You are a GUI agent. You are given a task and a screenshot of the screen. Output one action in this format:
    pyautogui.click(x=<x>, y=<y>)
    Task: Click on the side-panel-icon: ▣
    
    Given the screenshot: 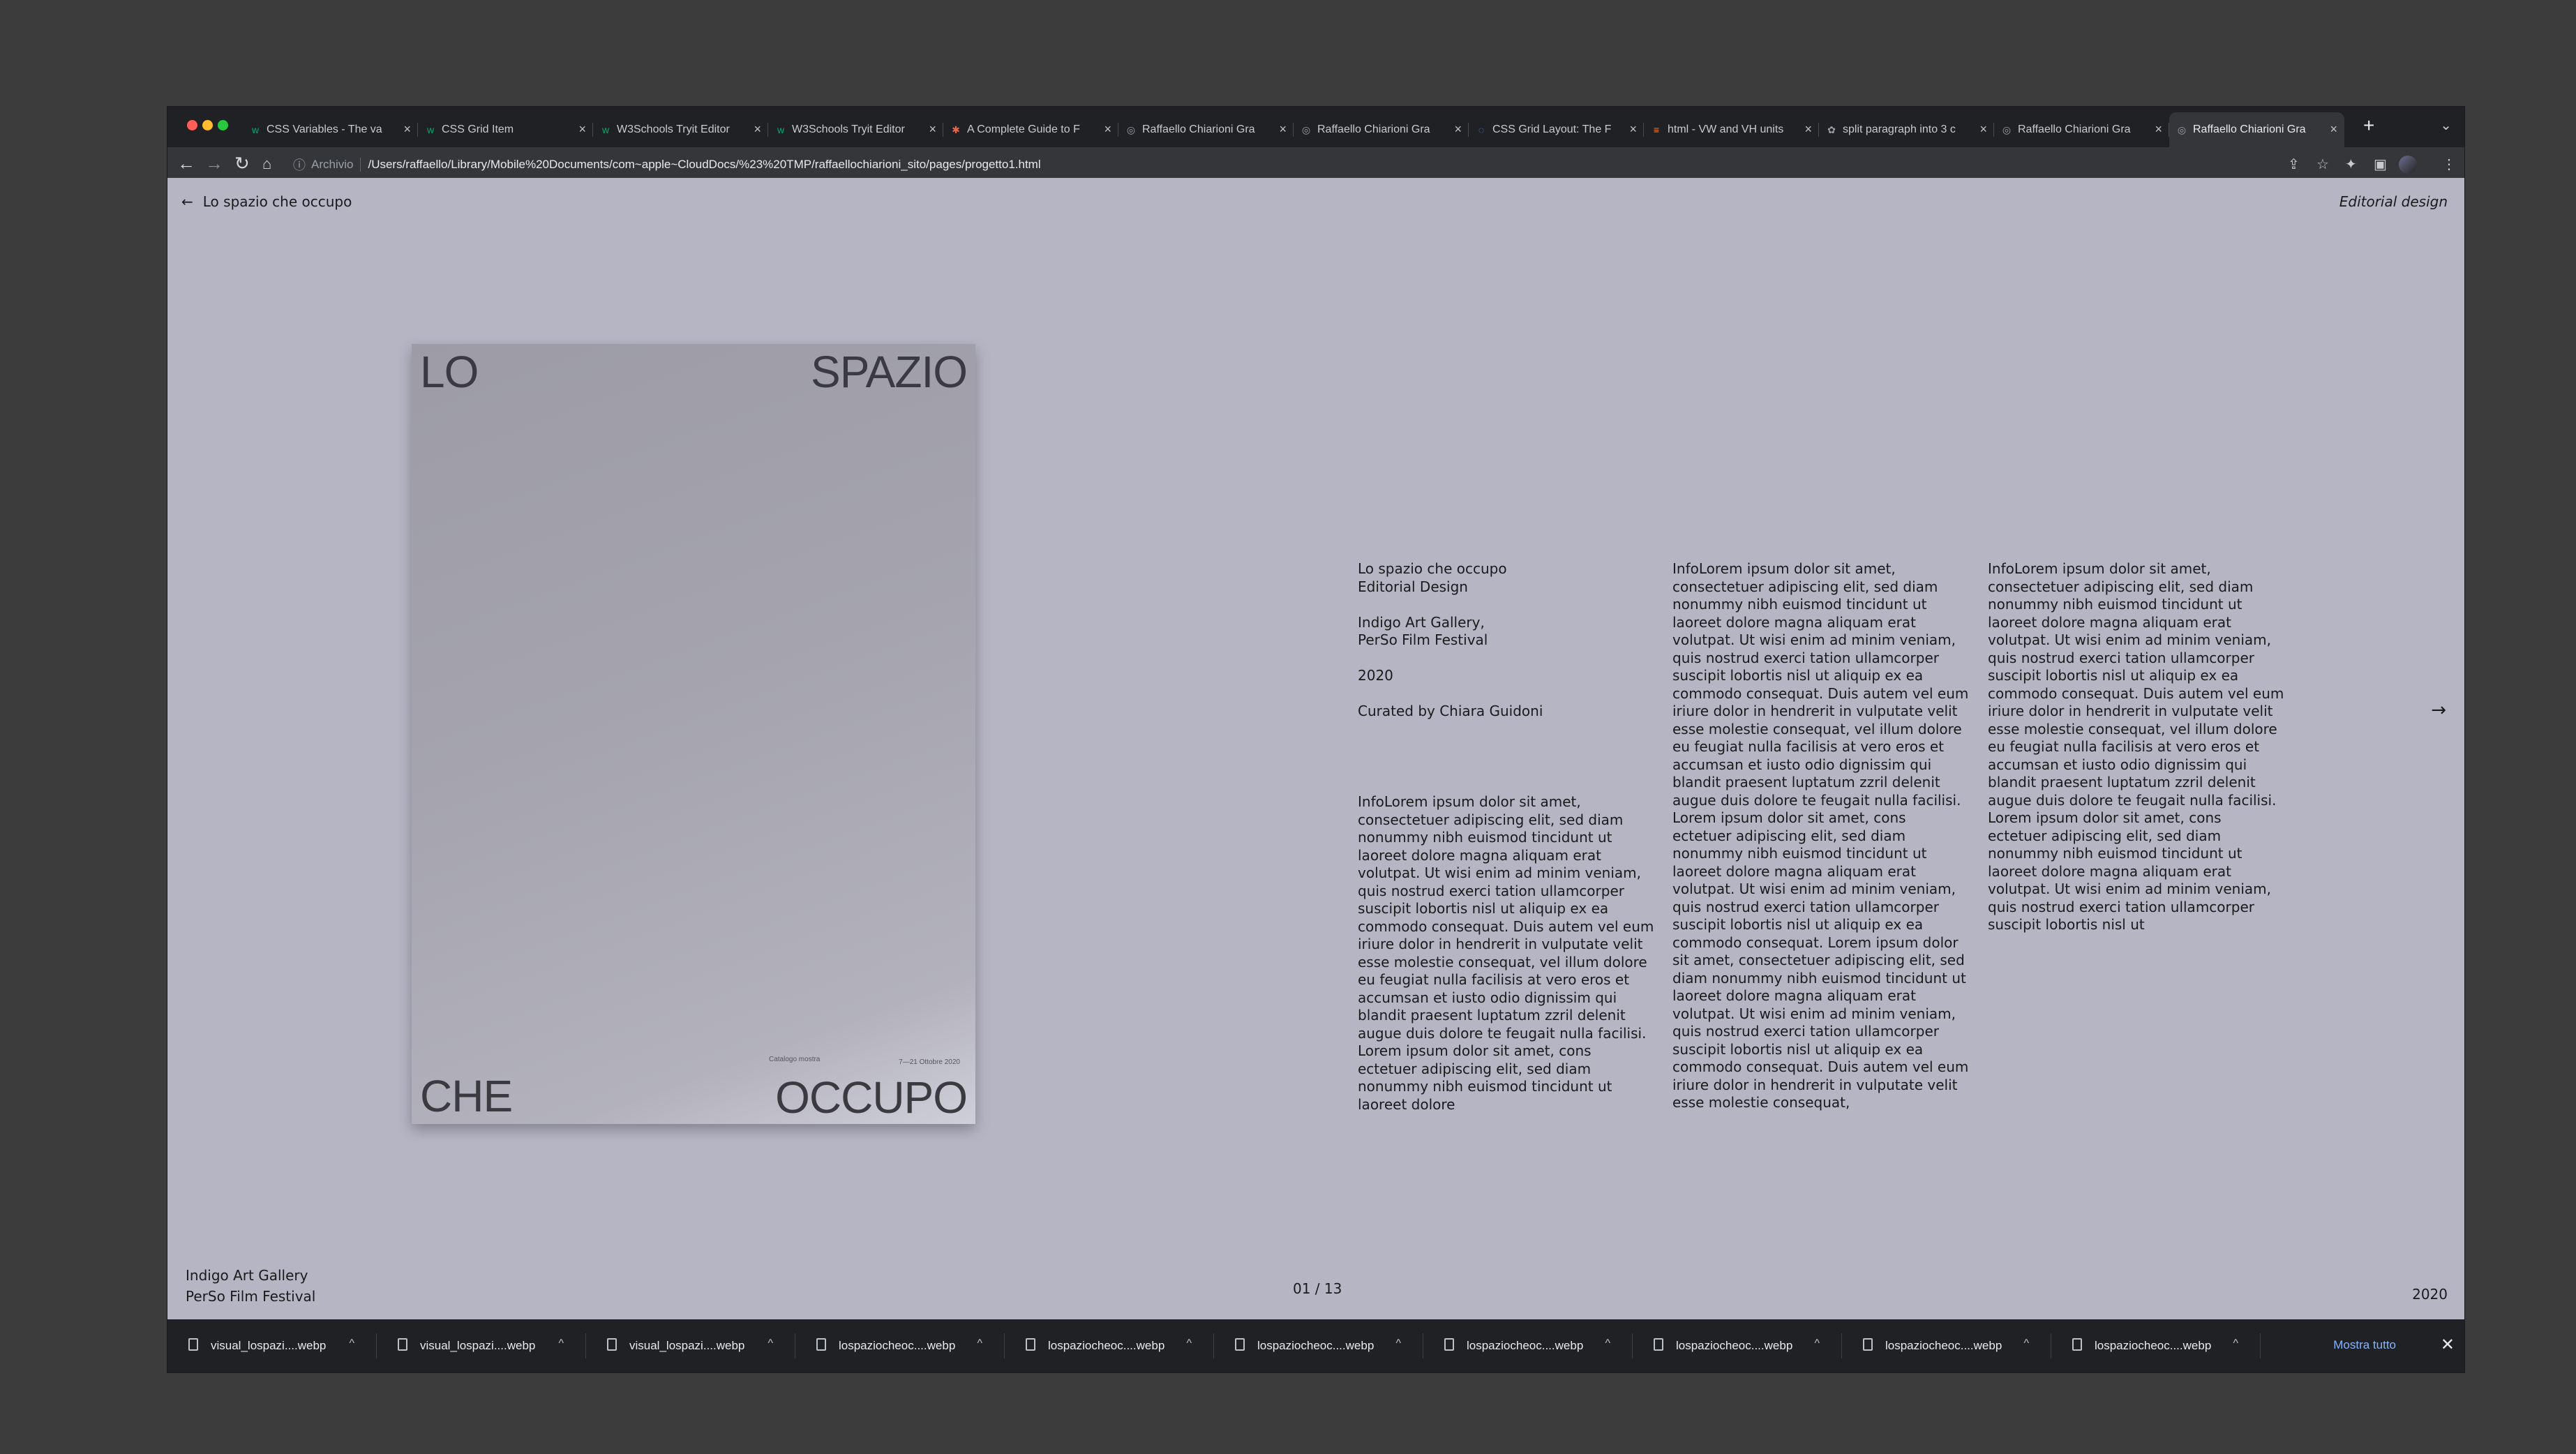 What is the action you would take?
    pyautogui.click(x=2380, y=164)
    